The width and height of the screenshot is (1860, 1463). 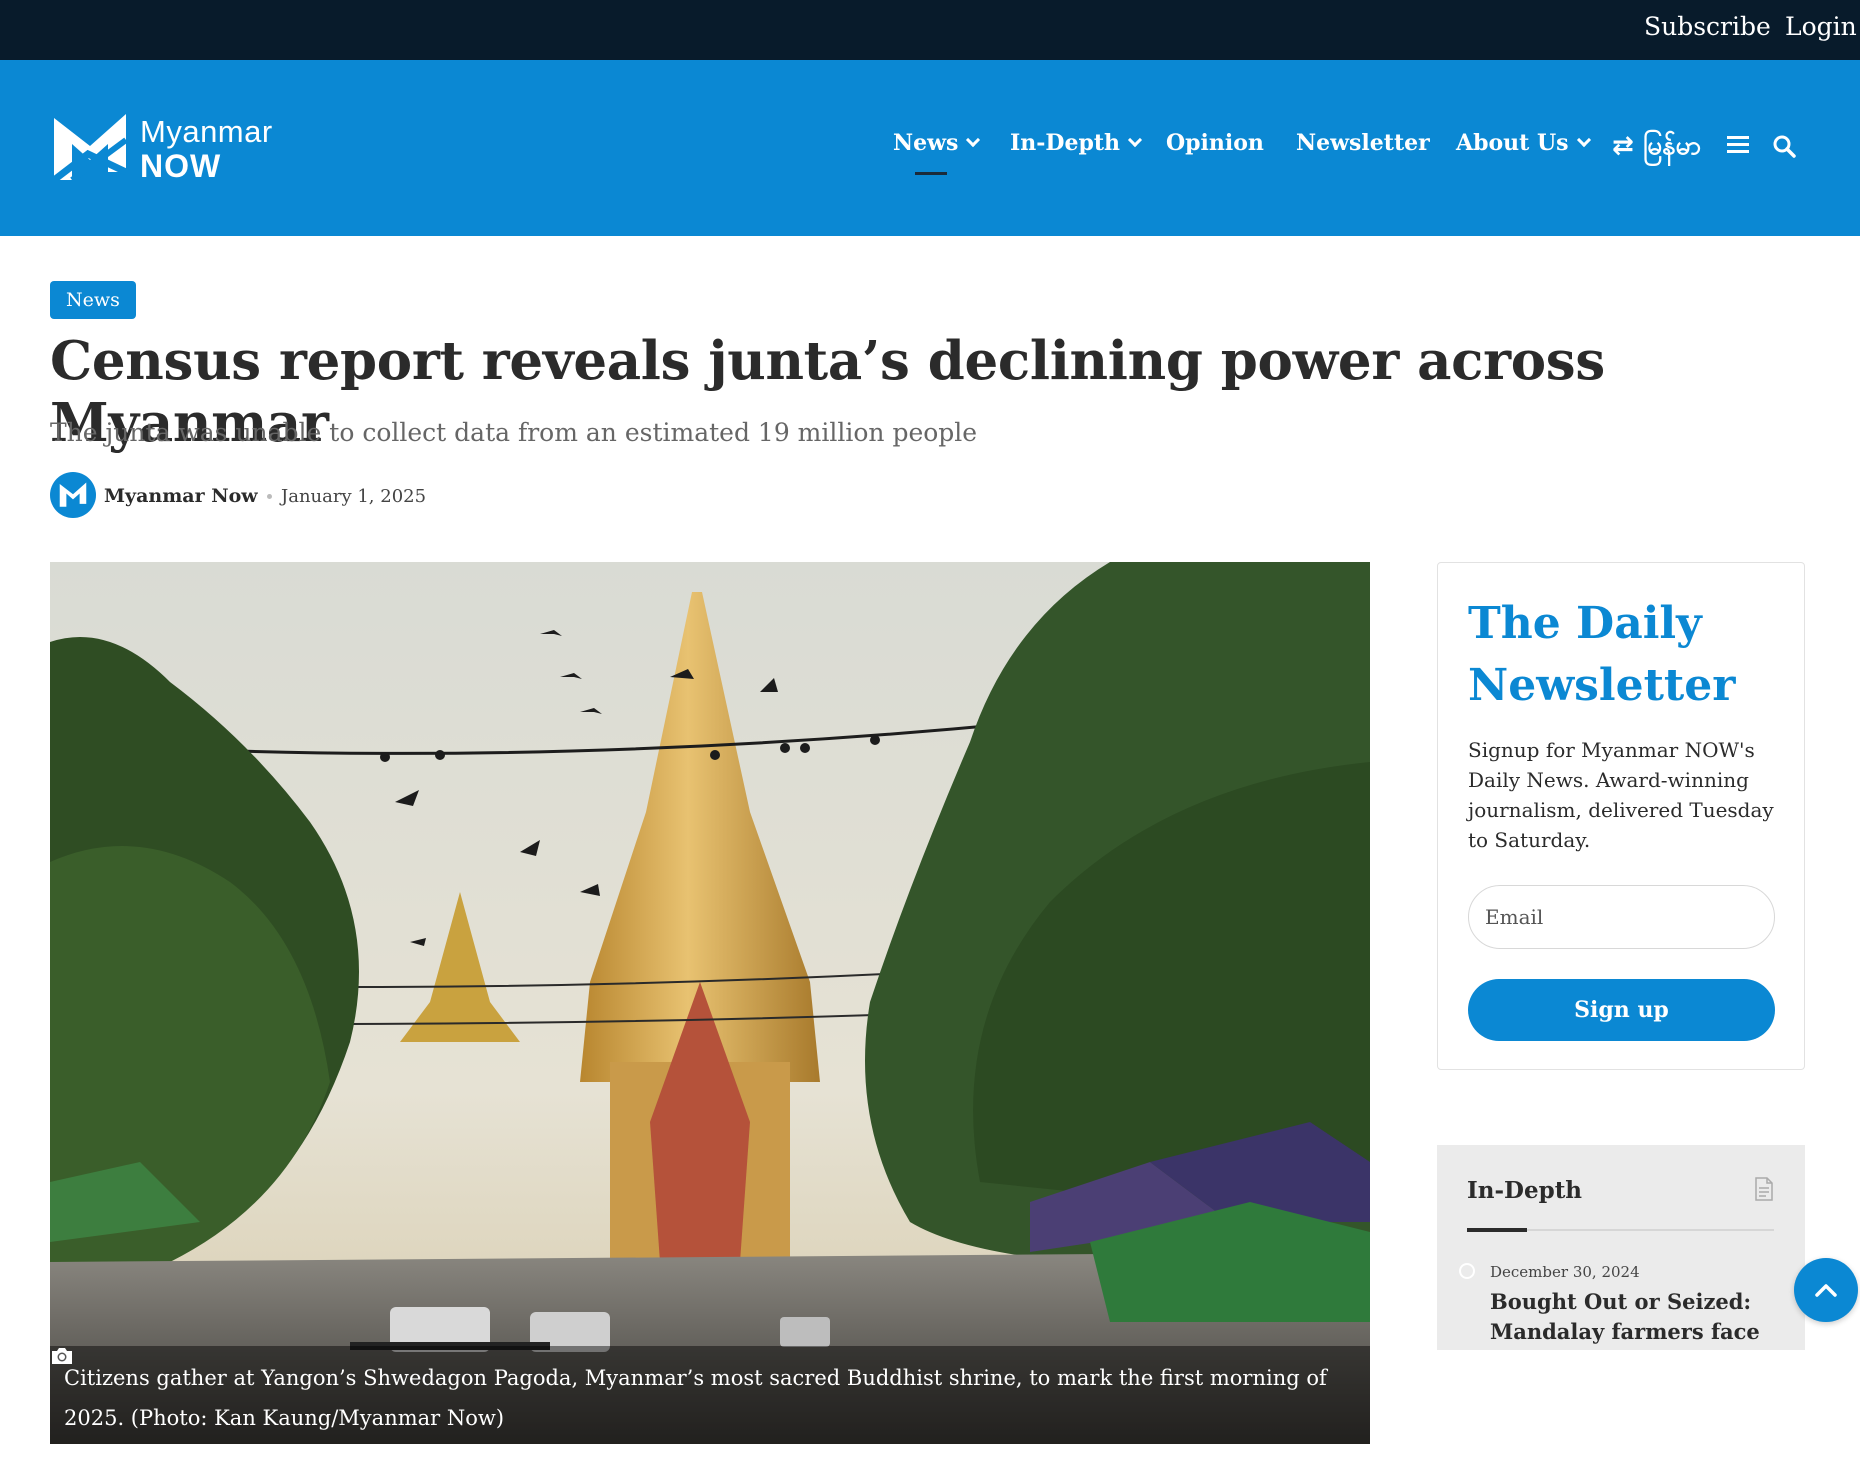 I want to click on document-icon, so click(x=1764, y=1189).